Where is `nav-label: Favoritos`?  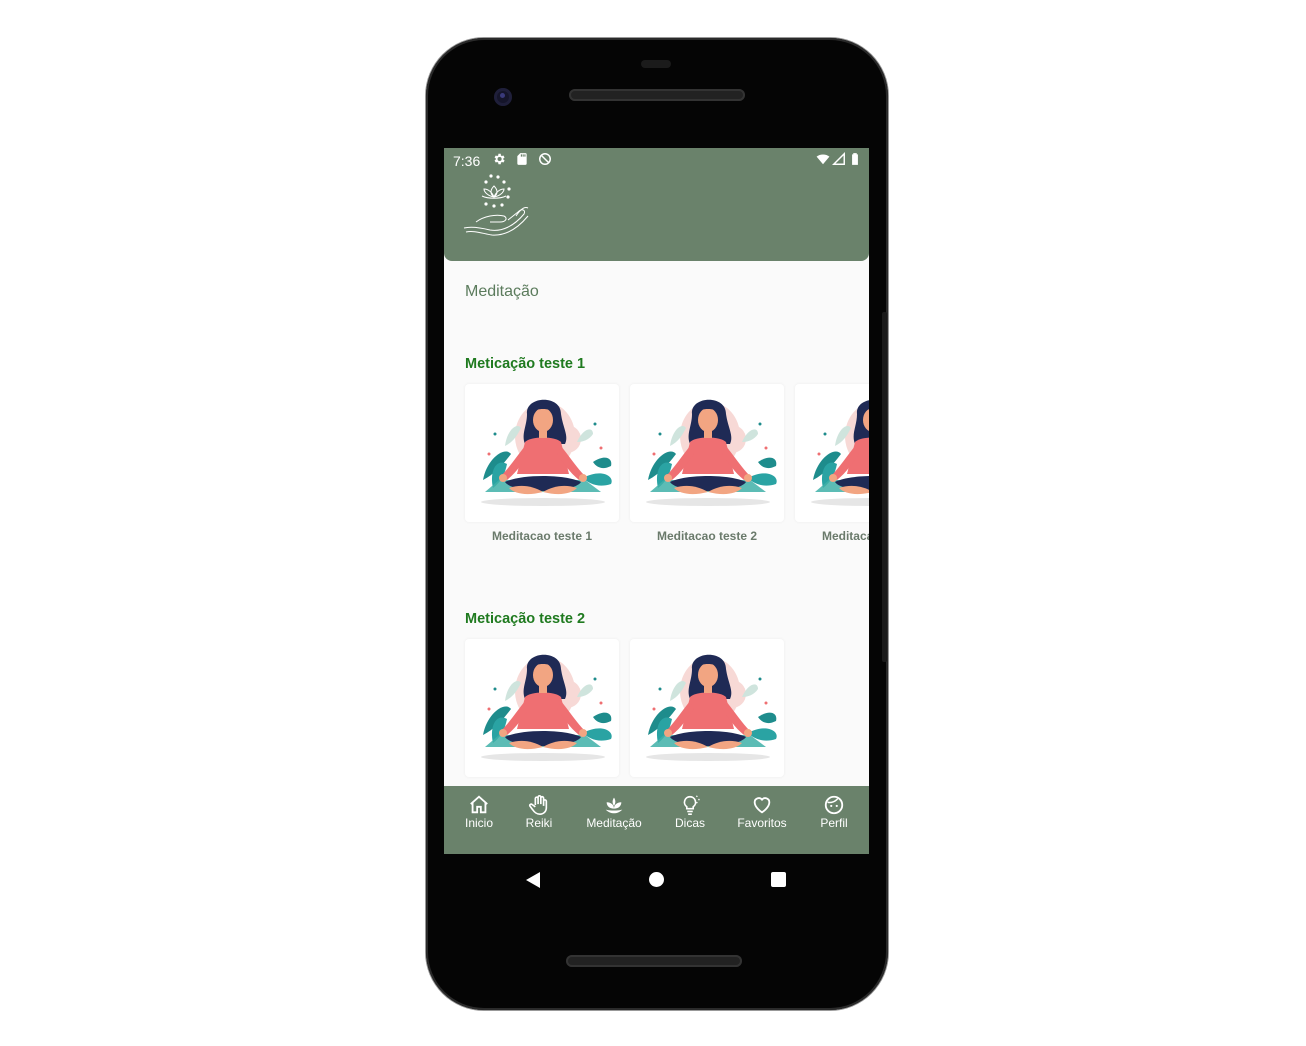
nav-label: Favoritos is located at coordinates (762, 823).